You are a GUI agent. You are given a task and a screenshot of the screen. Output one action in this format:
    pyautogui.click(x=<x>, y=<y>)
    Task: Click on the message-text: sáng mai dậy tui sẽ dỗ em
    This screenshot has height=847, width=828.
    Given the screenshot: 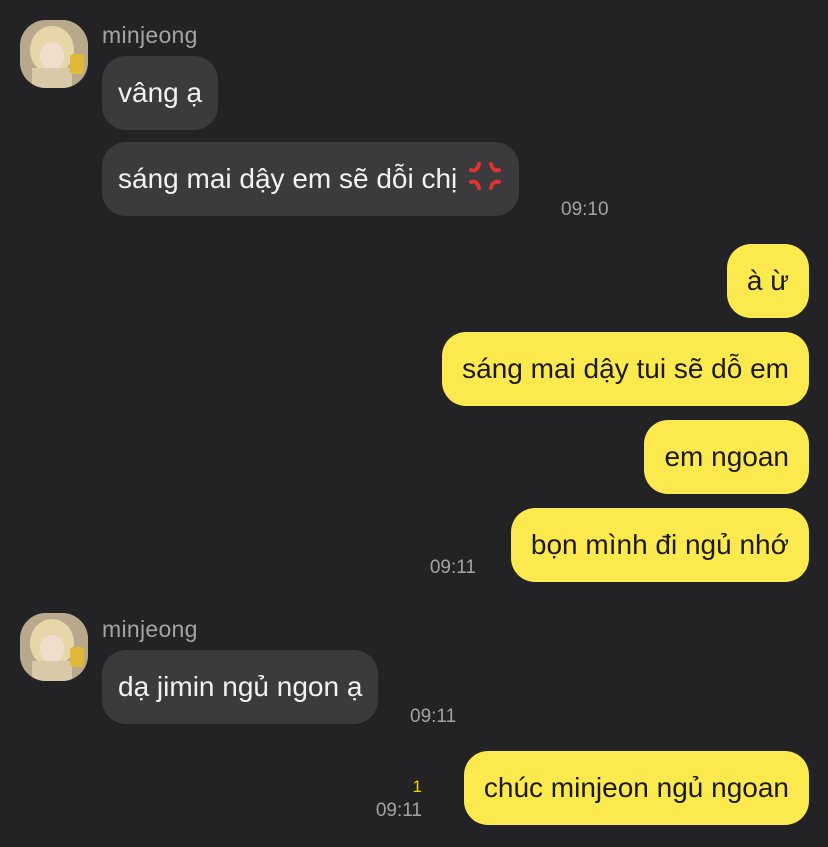 What is the action you would take?
    pyautogui.click(x=625, y=368)
    